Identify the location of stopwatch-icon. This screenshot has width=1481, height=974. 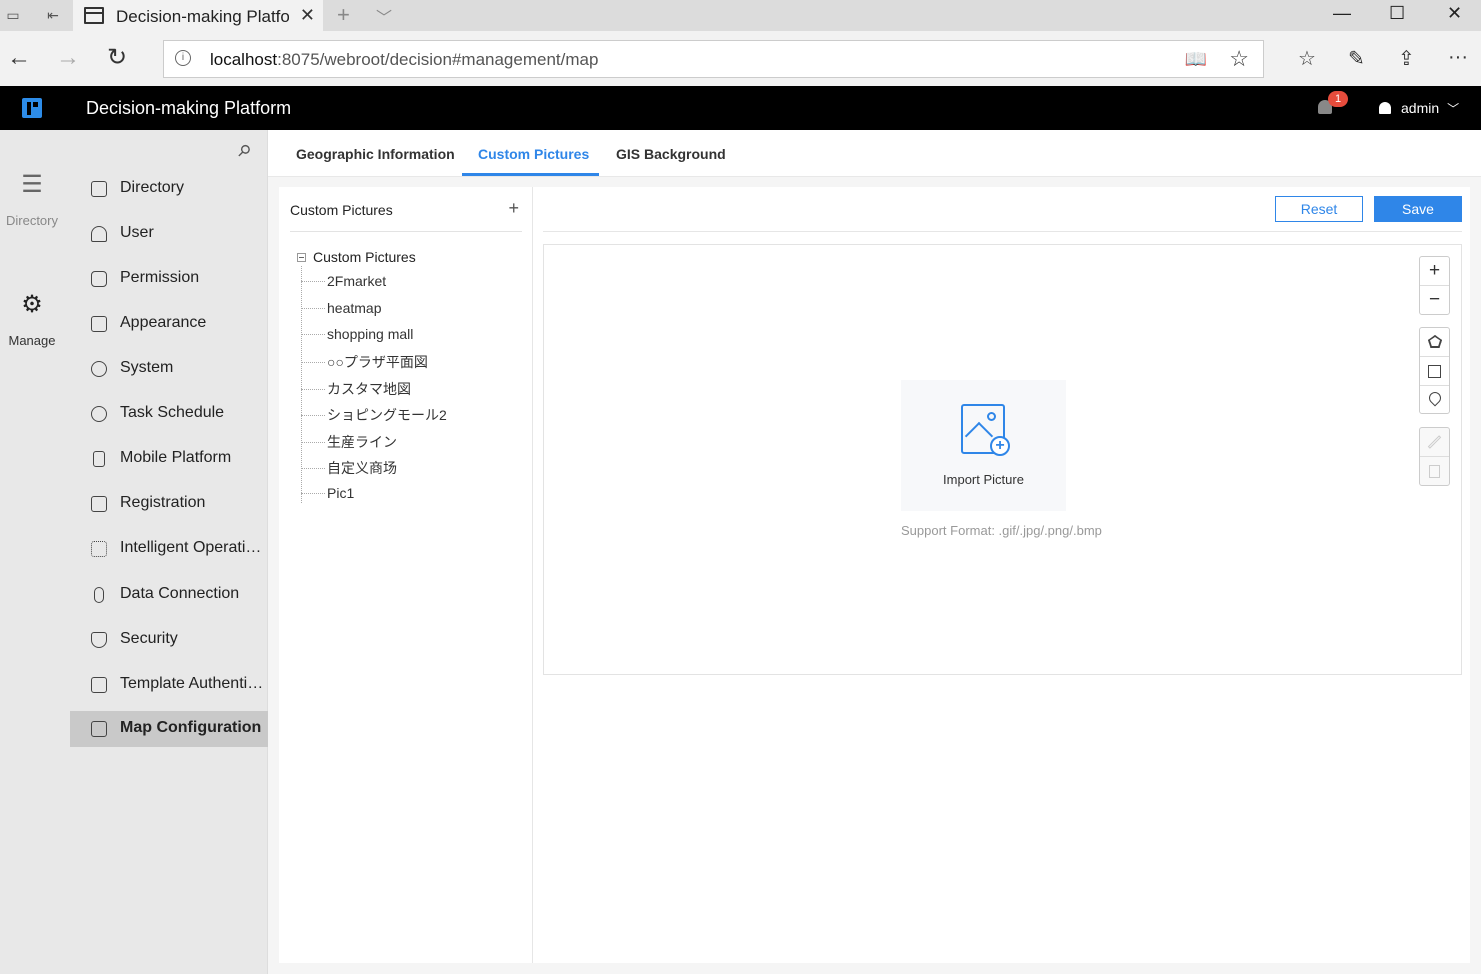
(99, 414).